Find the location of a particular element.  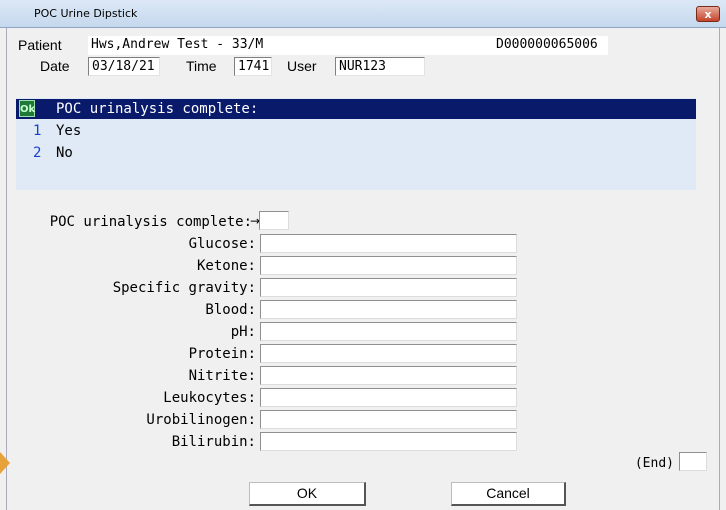

title-bar: POC Urine Dipstick x is located at coordinates (363, 14).